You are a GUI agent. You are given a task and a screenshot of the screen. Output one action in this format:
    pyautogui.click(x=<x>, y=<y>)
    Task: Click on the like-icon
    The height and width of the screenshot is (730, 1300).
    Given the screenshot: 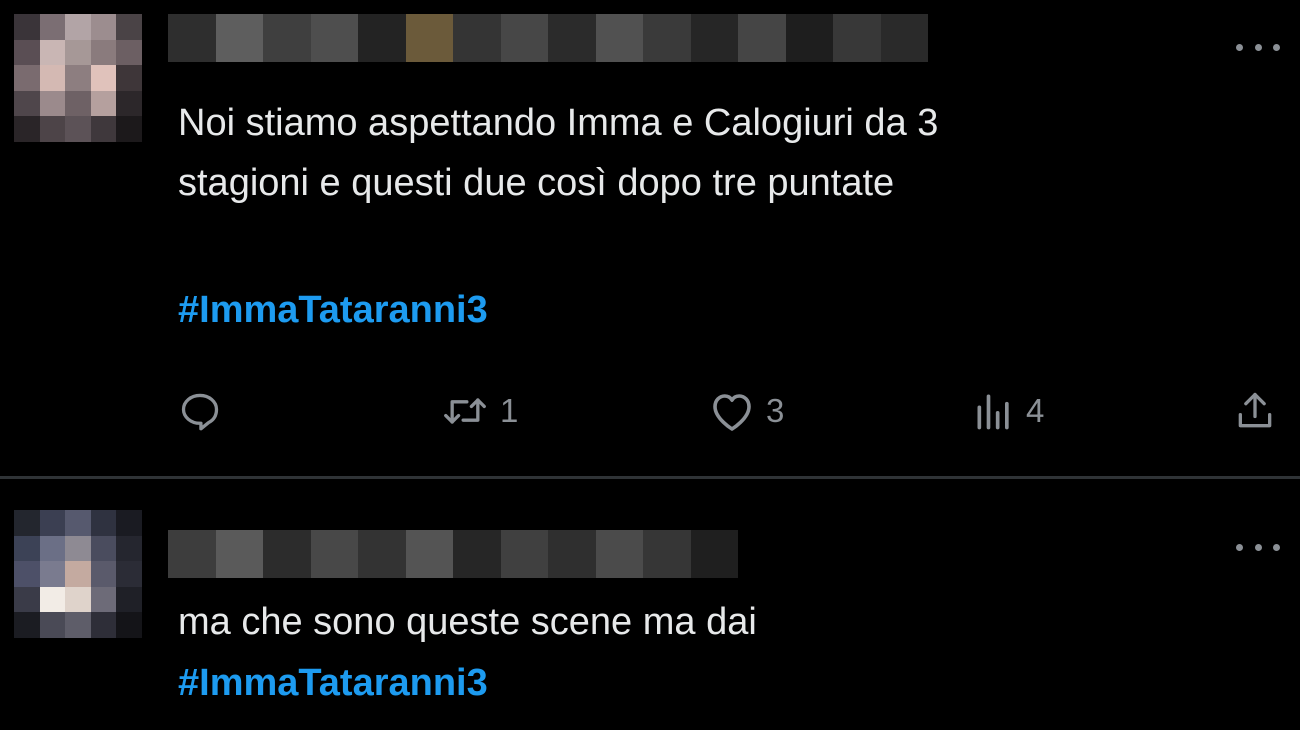 What is the action you would take?
    pyautogui.click(x=732, y=412)
    